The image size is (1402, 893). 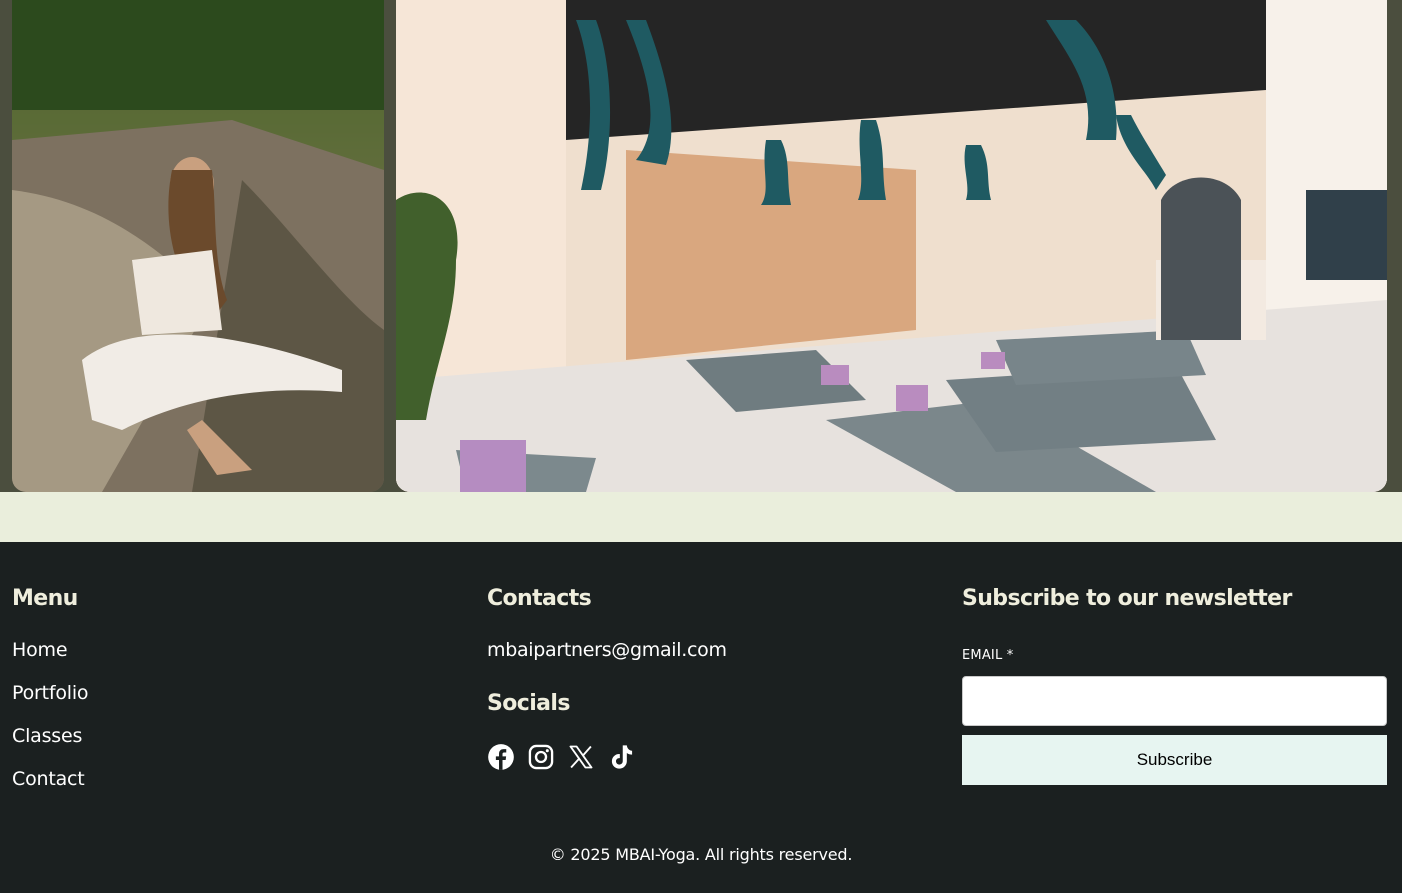 I want to click on menu-link-contact: Contact, so click(x=232, y=779).